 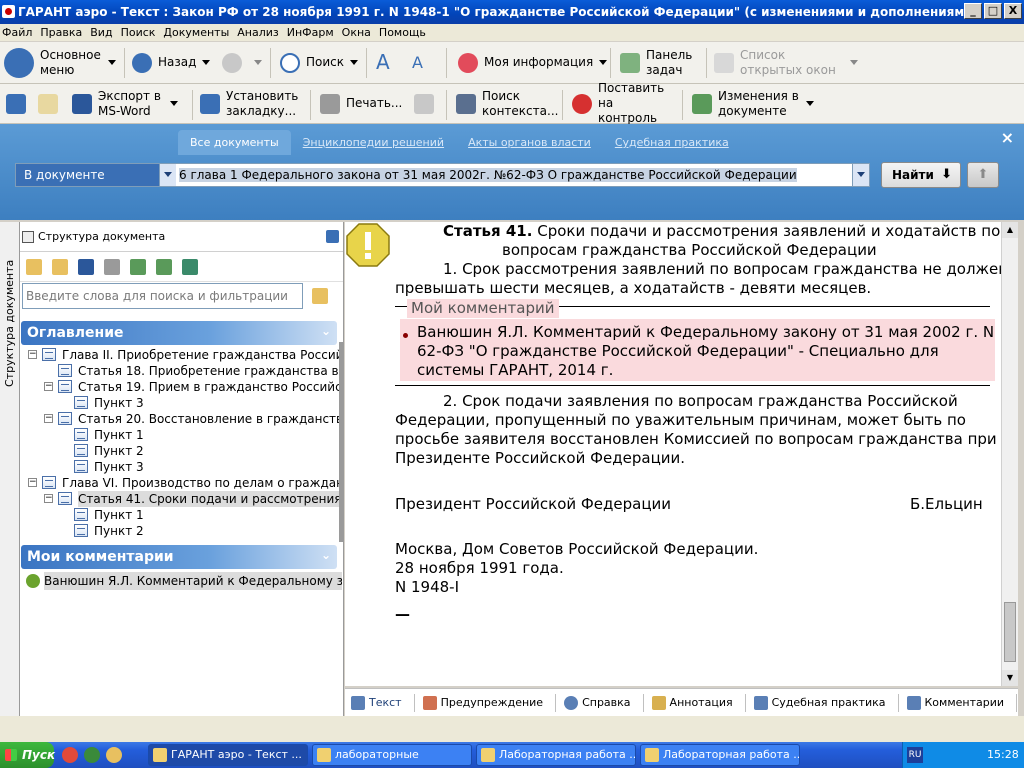 I want to click on back-arrow-icon, so click(x=142, y=62).